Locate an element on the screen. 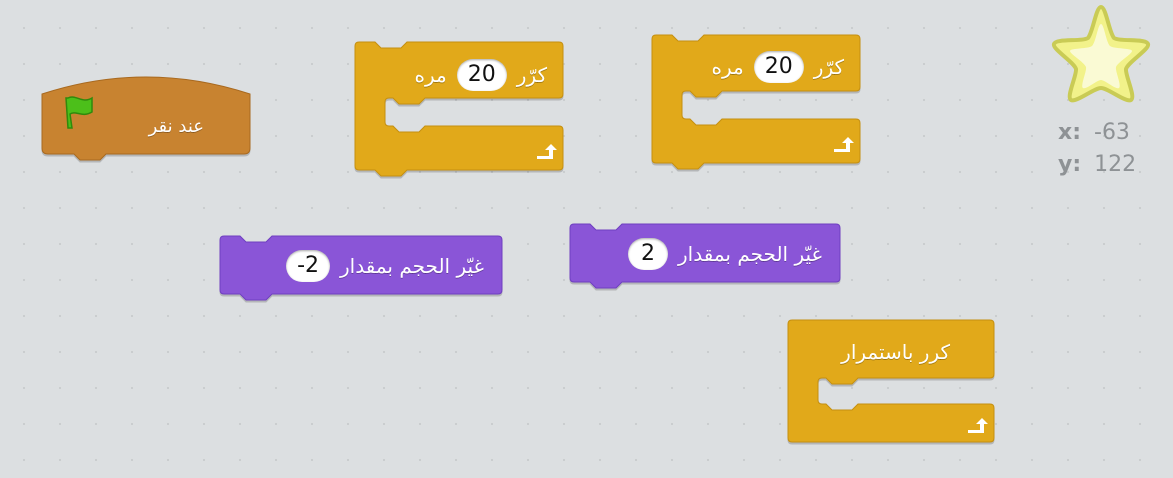 Image resolution: width=1173 pixels, height=478 pixels. y-label: y: is located at coordinates (1070, 164).